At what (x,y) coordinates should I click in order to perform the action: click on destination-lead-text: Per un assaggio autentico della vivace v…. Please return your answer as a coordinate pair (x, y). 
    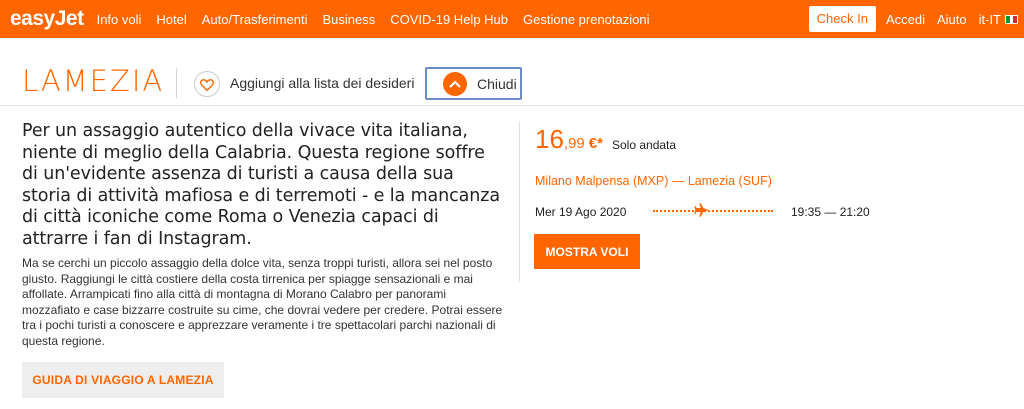
    Looking at the image, I should click on (261, 185).